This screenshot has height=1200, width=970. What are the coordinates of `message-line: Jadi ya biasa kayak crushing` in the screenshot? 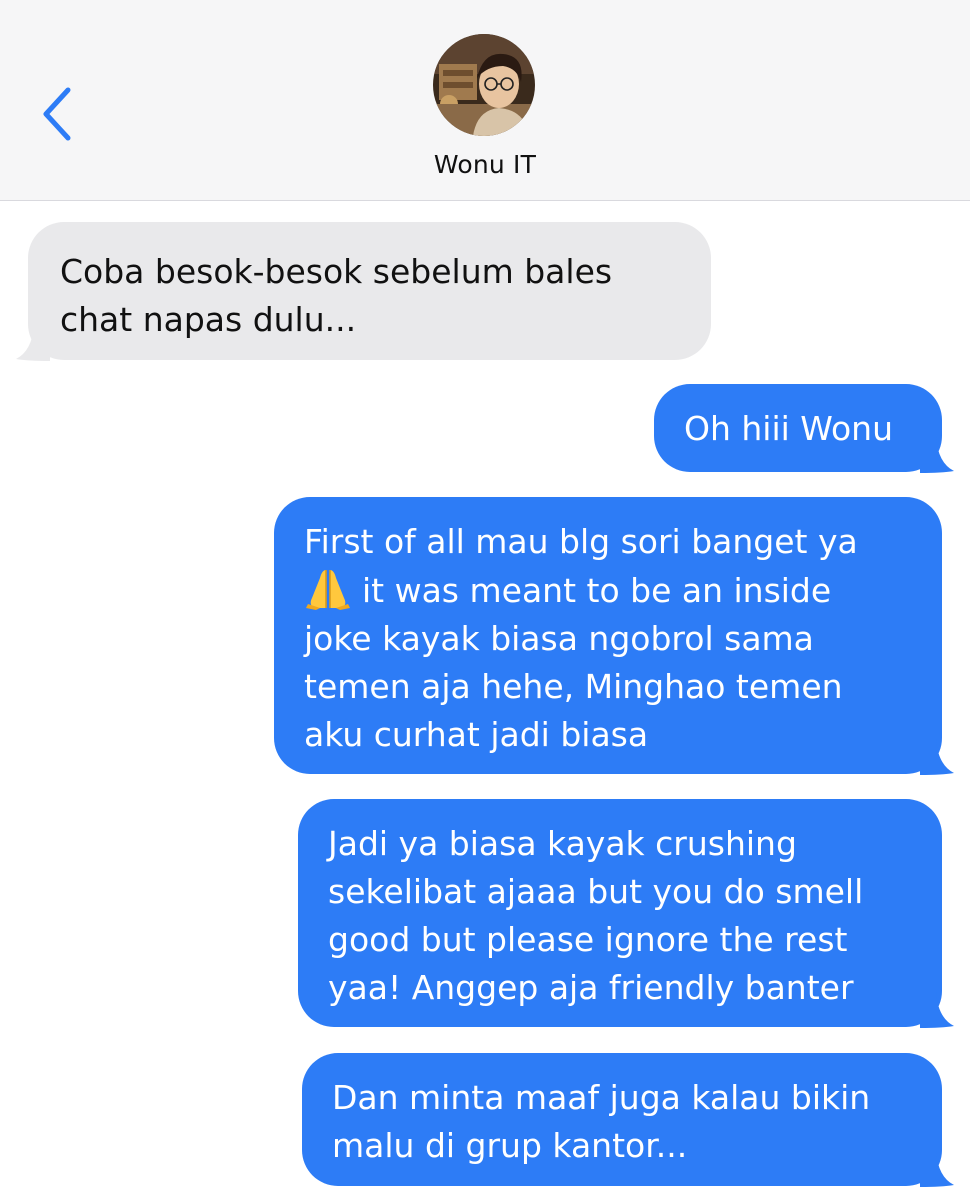 It's located at (562, 843).